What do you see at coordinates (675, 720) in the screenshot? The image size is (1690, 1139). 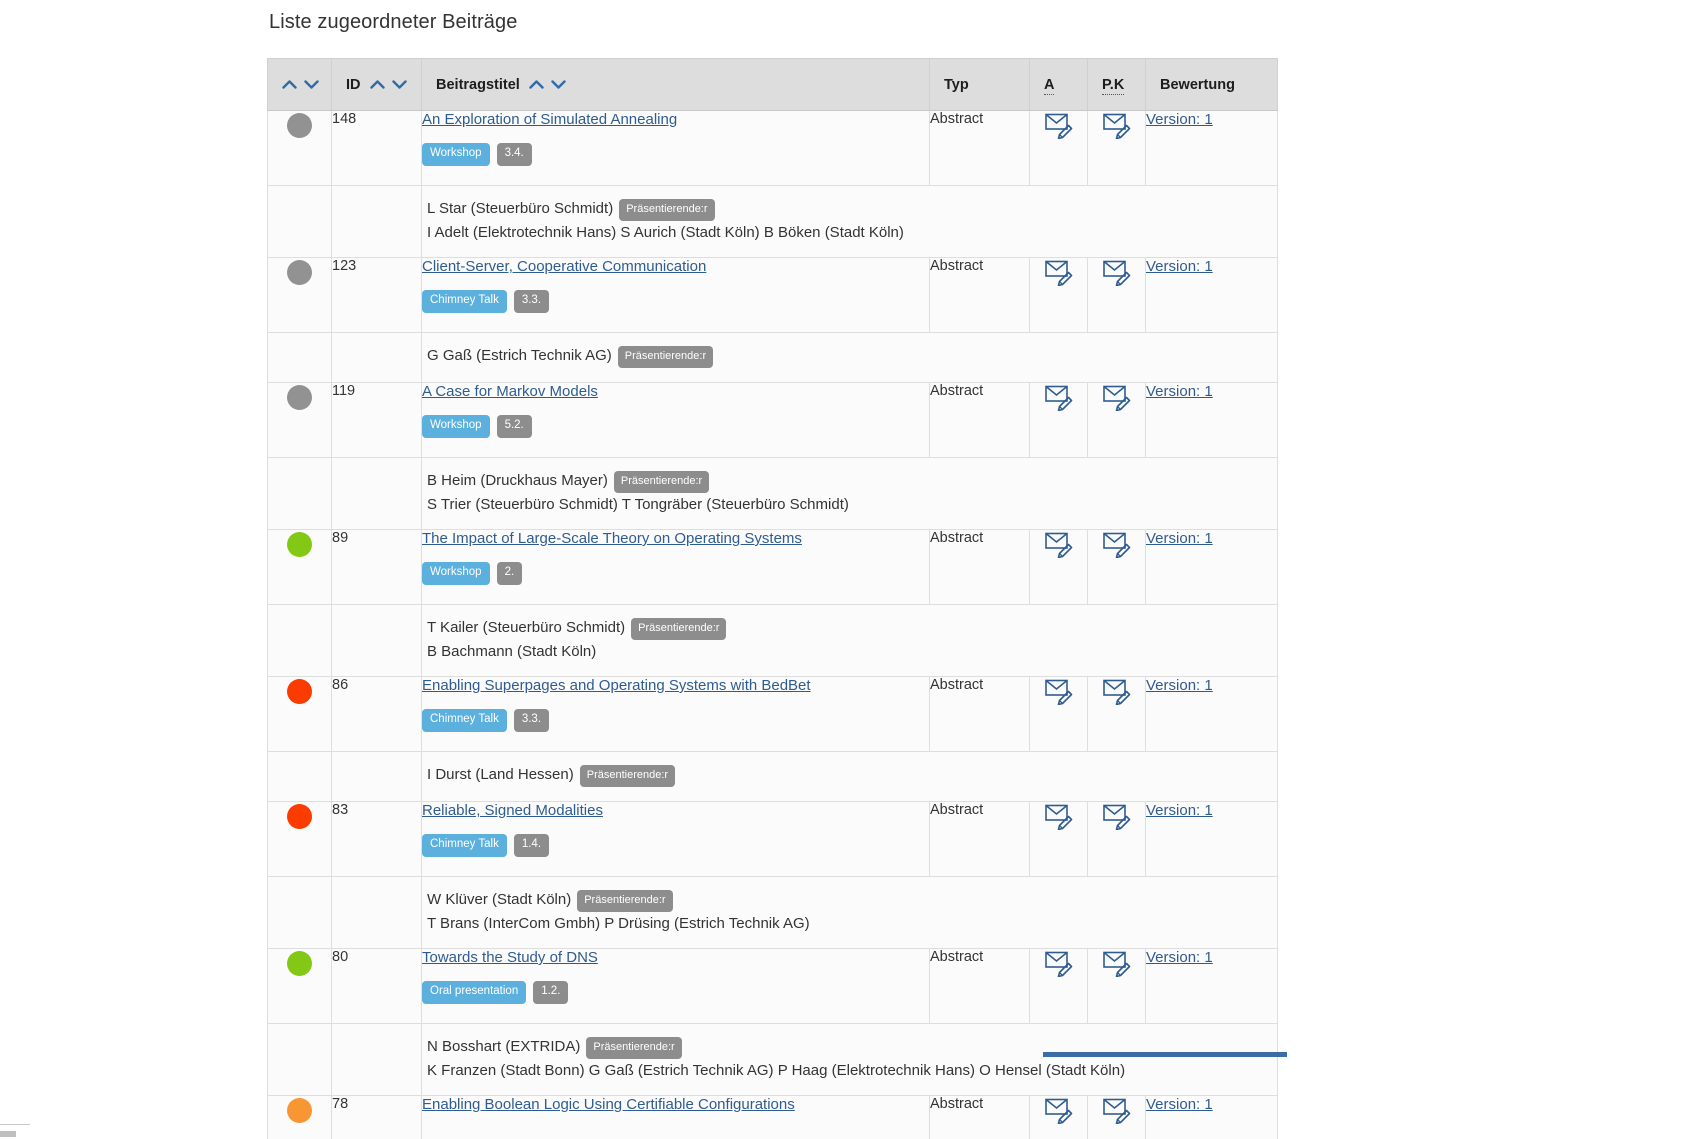 I see `row-badges: Chimney Talk 3.3.` at bounding box center [675, 720].